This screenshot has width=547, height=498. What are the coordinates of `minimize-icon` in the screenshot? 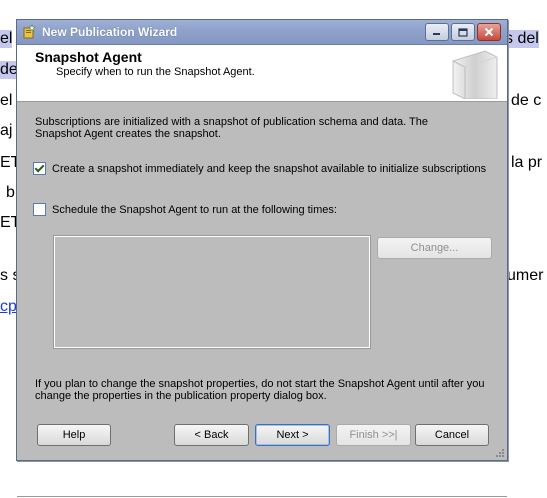 It's located at (436, 34).